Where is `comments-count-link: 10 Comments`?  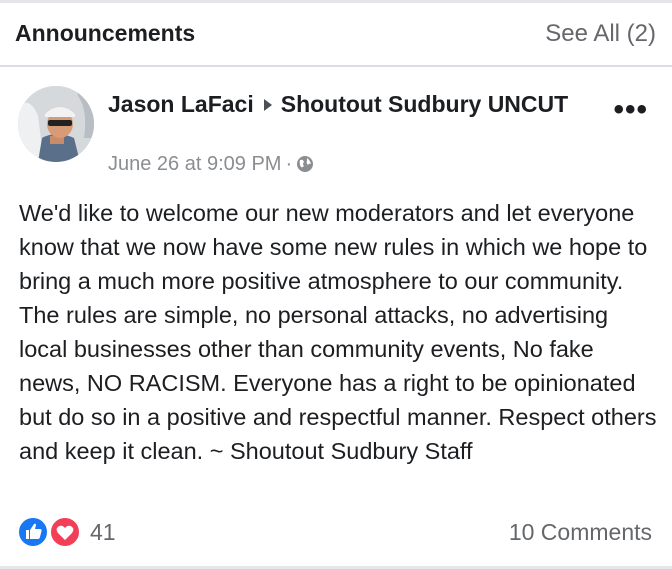 comments-count-link: 10 Comments is located at coordinates (580, 532).